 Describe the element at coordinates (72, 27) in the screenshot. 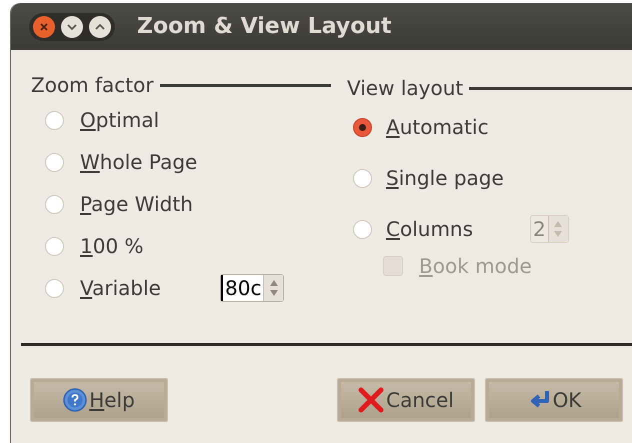

I see `minimize-icon` at that location.